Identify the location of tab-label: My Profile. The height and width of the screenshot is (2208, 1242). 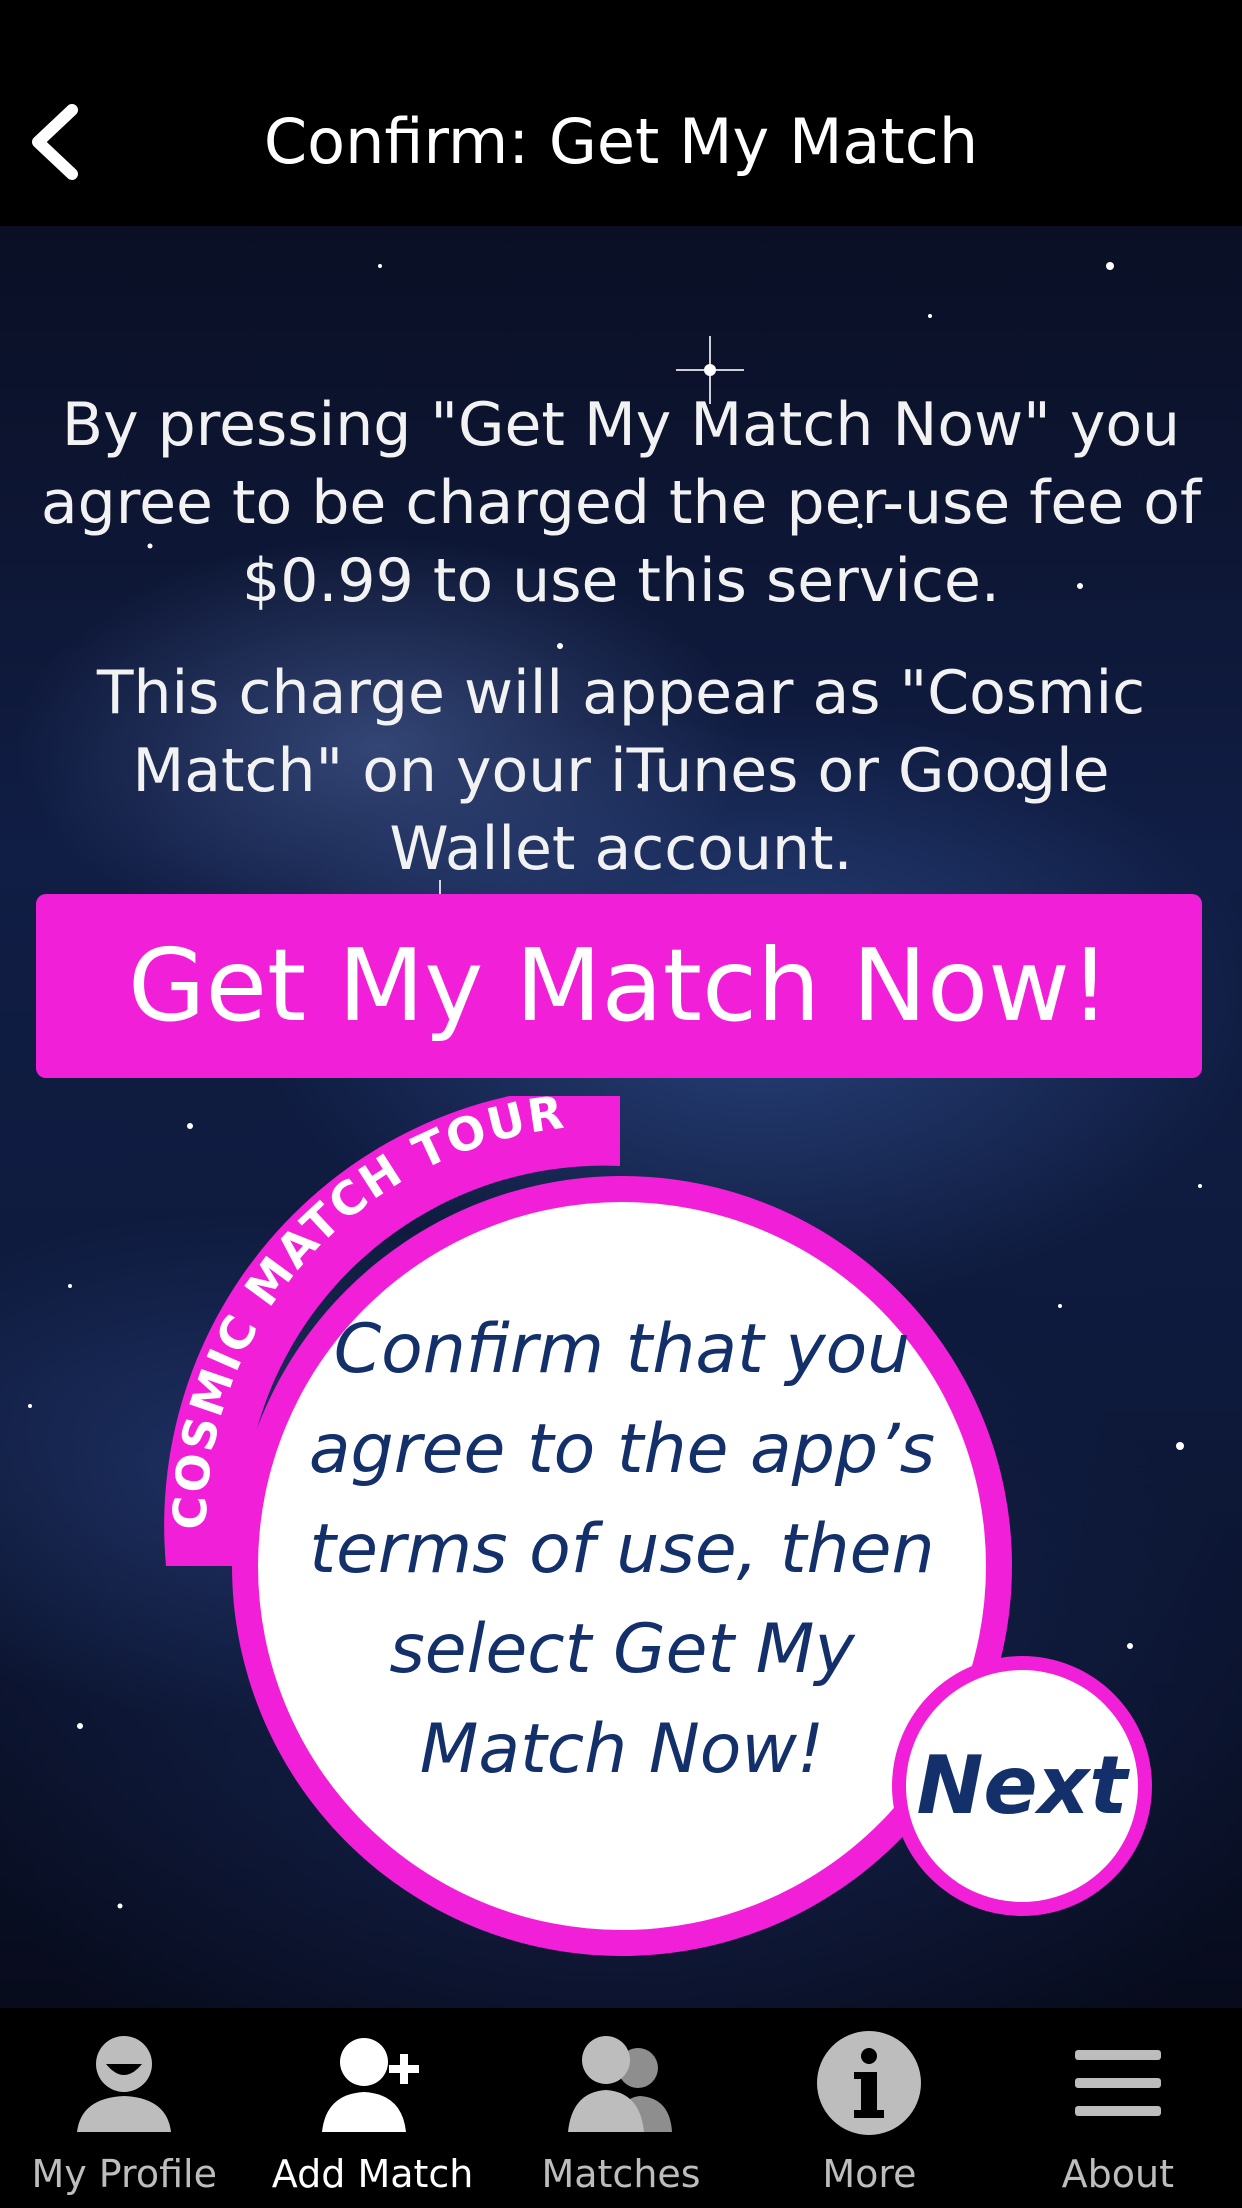
(124, 2174).